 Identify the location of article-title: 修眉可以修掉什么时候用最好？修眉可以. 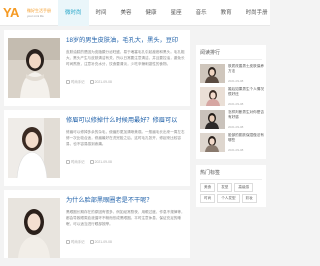
(126, 120).